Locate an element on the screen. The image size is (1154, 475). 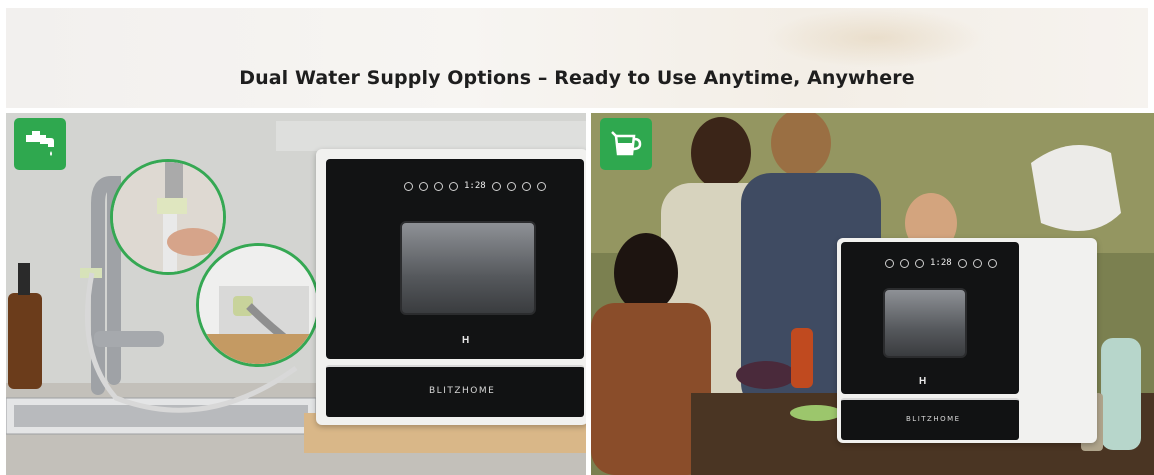
washer-inlet-detail is located at coordinates (258, 305).